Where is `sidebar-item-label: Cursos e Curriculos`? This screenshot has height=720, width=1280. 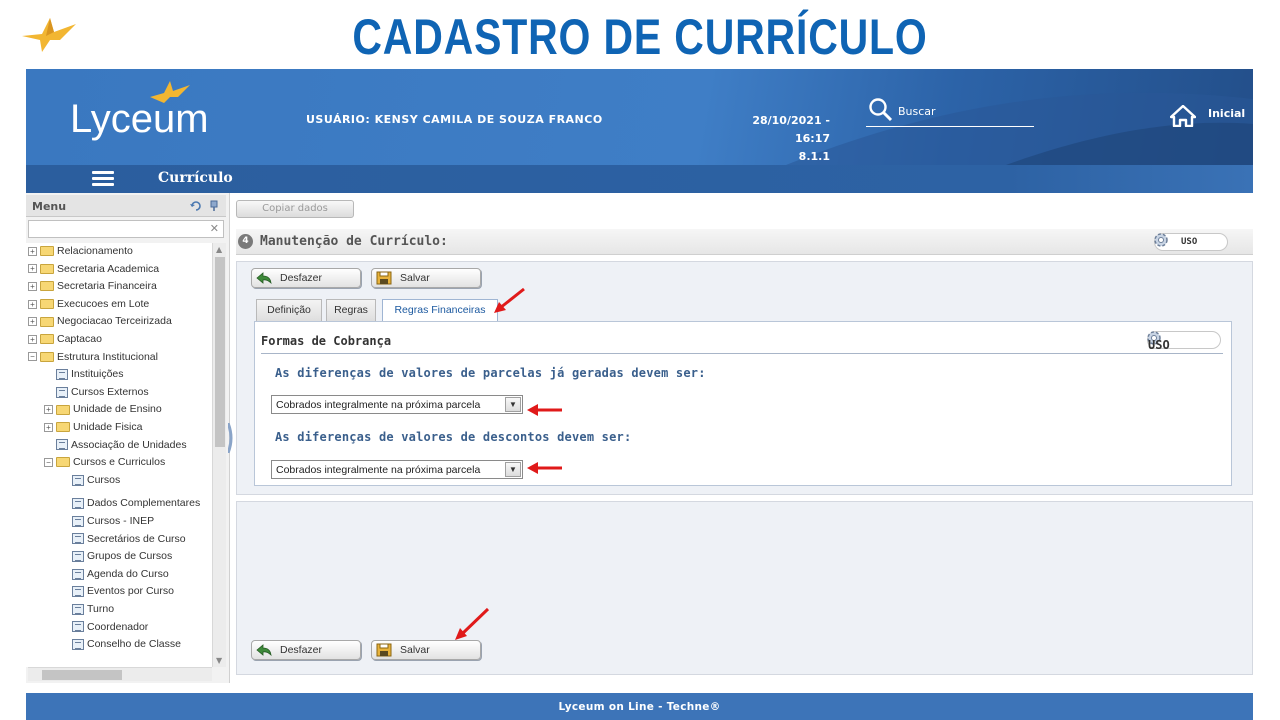 sidebar-item-label: Cursos e Curriculos is located at coordinates (119, 462).